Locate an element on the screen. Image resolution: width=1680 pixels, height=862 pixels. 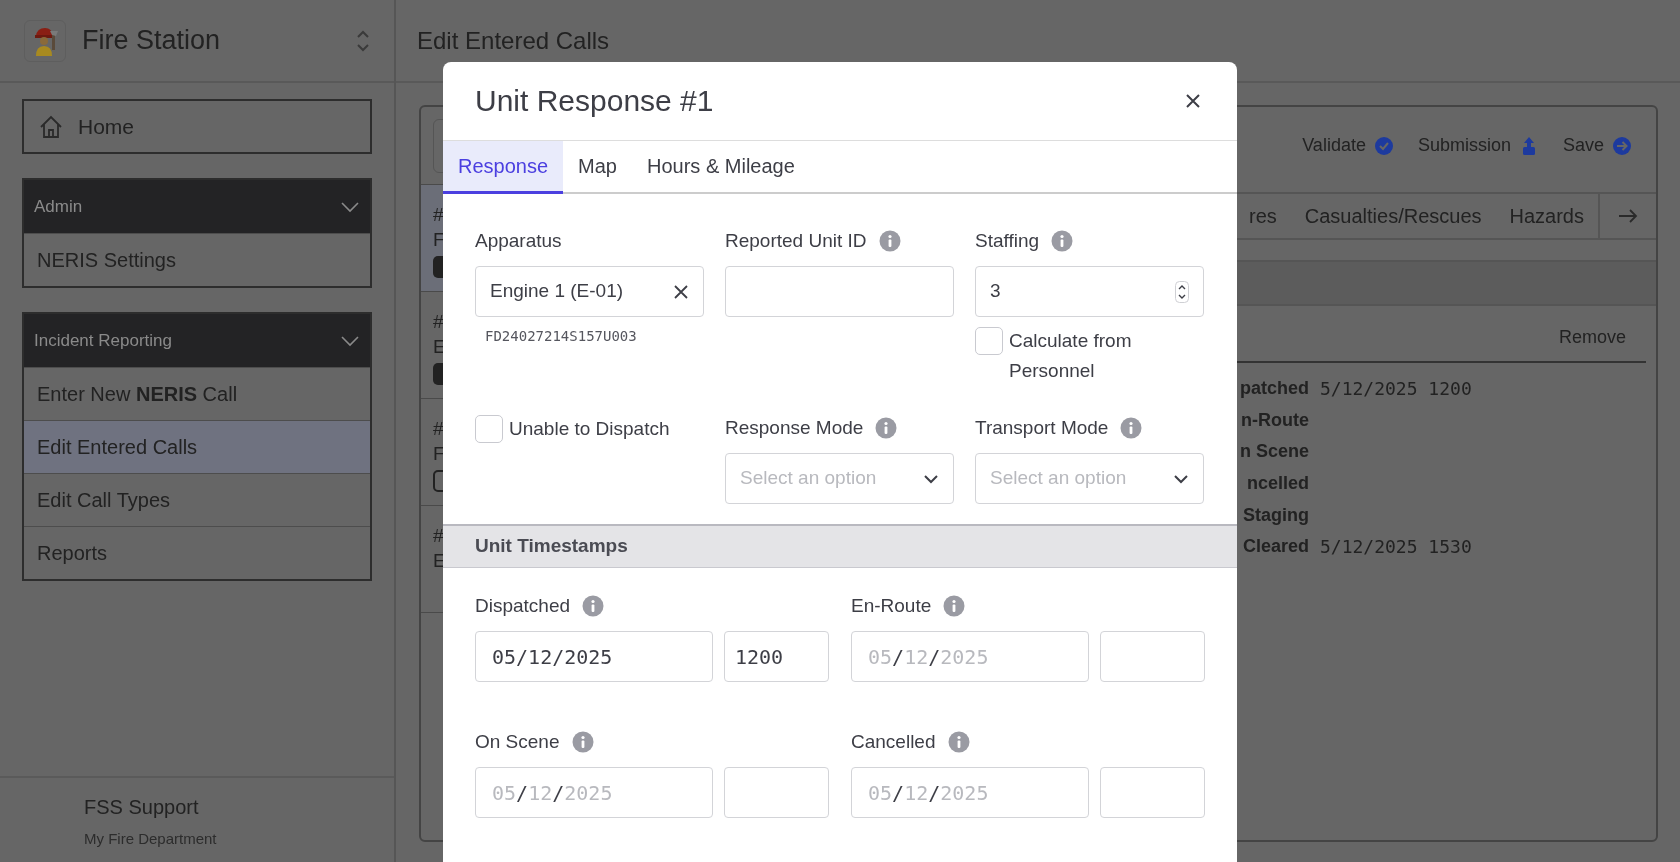
app-name: Fire Station is located at coordinates (152, 41).